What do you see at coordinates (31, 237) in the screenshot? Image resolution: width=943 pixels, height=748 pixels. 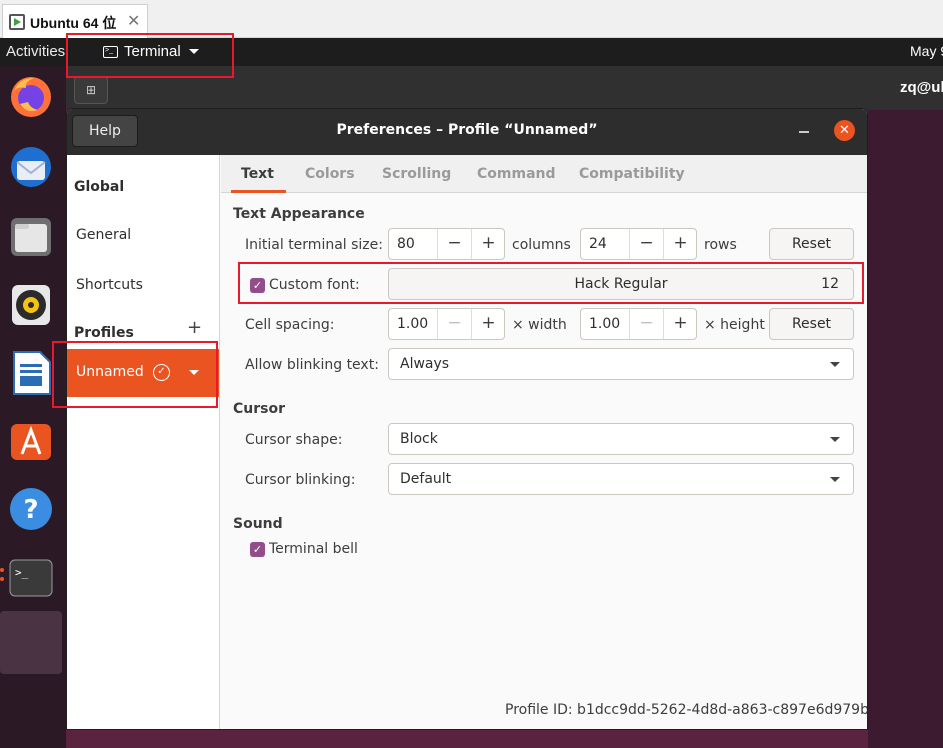 I see `files-icon` at bounding box center [31, 237].